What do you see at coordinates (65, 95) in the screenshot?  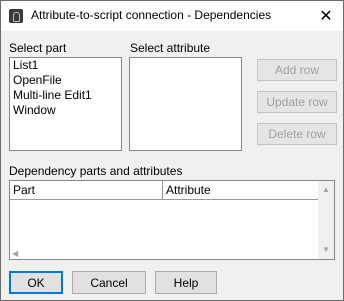 I see `list-item-part: Multi-line Edit1` at bounding box center [65, 95].